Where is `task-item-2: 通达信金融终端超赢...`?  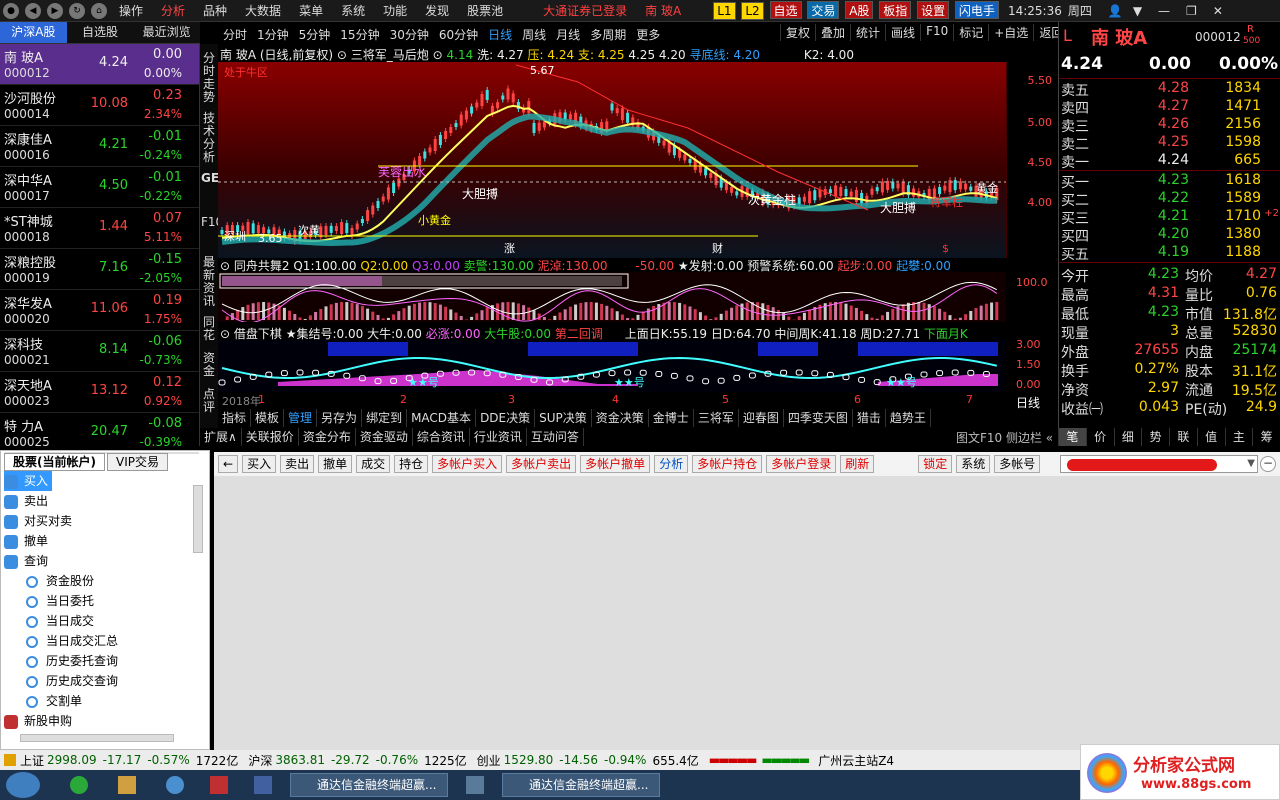 task-item-2: 通达信金融终端超赢... is located at coordinates (581, 785).